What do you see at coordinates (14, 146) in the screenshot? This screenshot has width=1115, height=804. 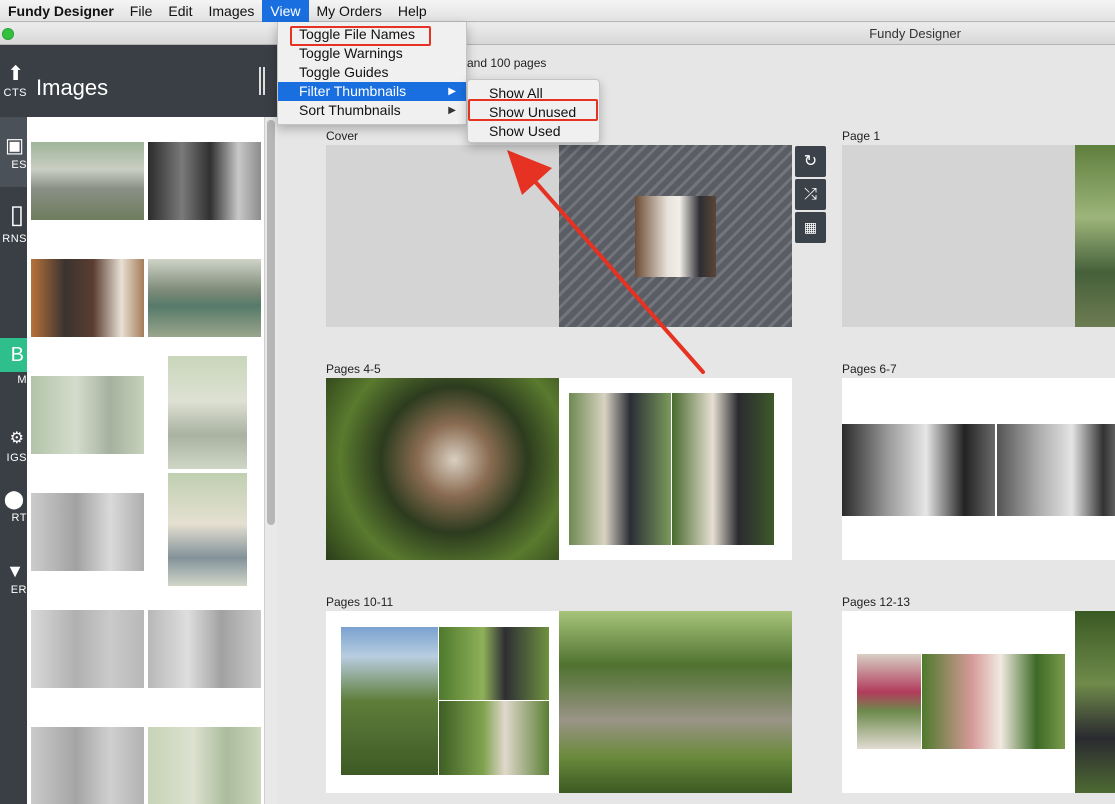 I see `images-icon: ▣` at bounding box center [14, 146].